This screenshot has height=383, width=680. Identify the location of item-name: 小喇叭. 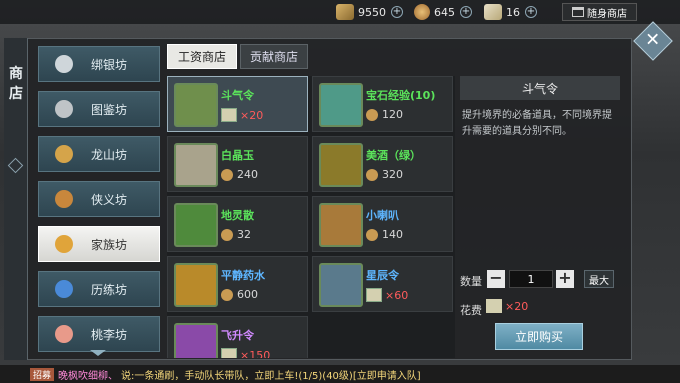
(382, 215).